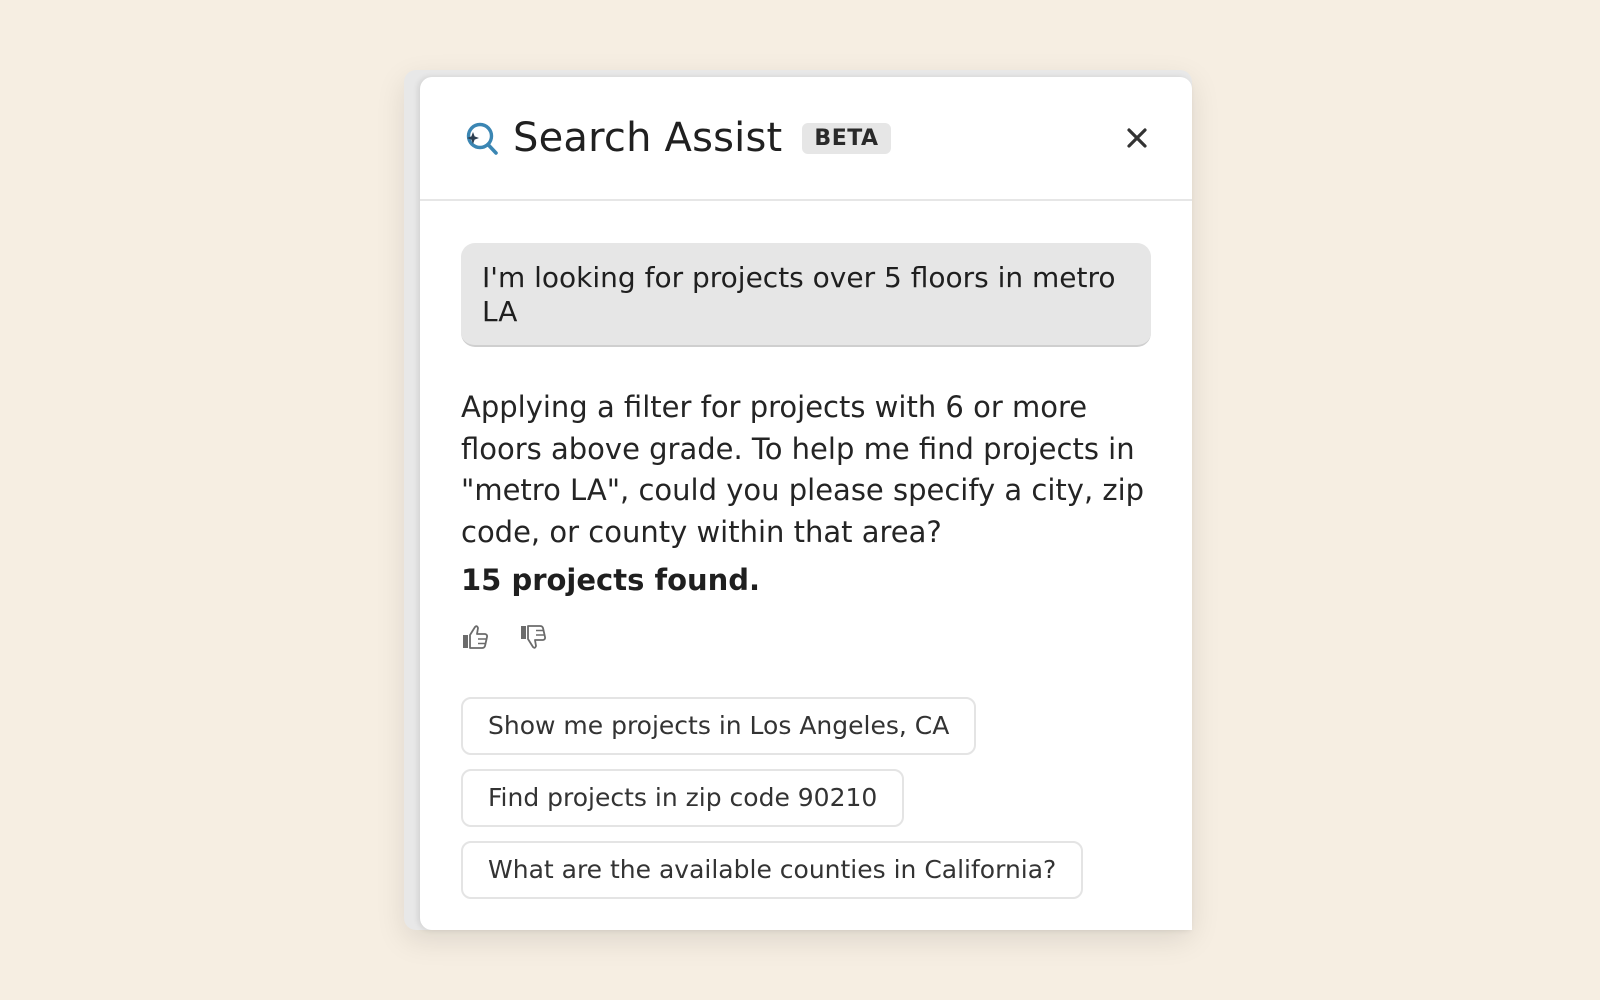 The image size is (1600, 1000). What do you see at coordinates (533, 637) in the screenshot?
I see `thumbs-down-icon` at bounding box center [533, 637].